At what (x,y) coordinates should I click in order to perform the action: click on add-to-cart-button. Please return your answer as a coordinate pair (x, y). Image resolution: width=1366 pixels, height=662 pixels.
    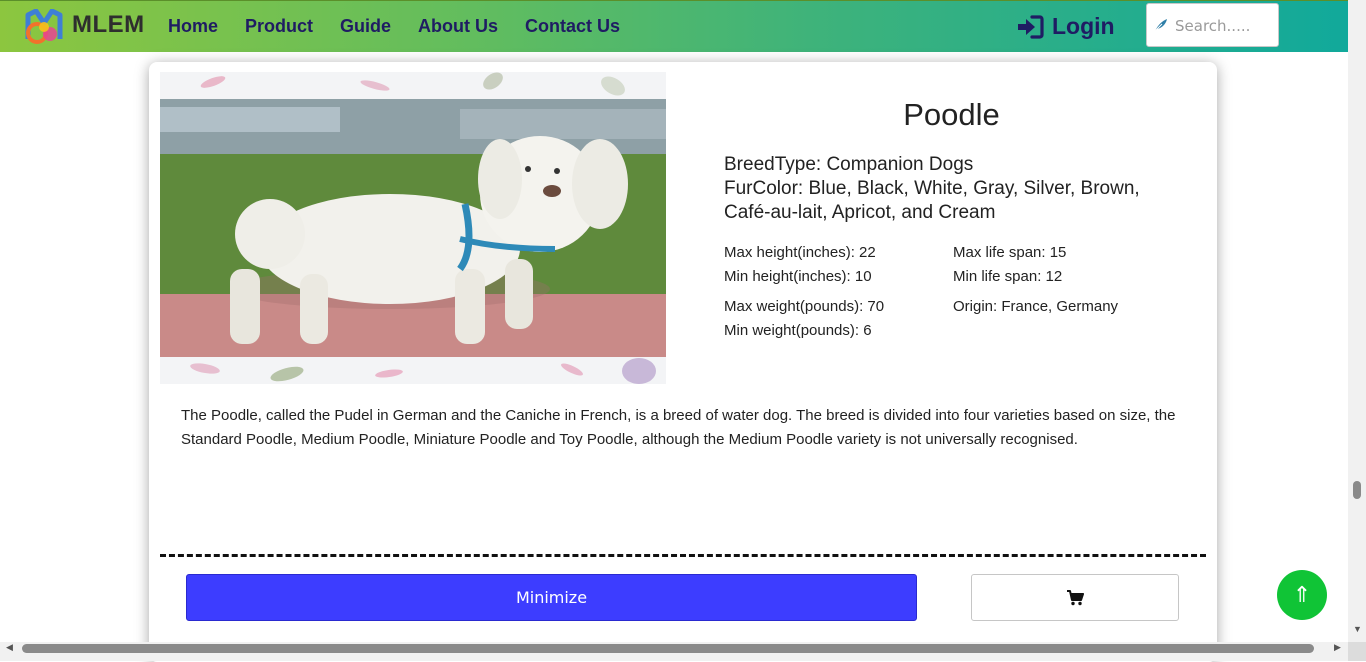
    Looking at the image, I should click on (1075, 597).